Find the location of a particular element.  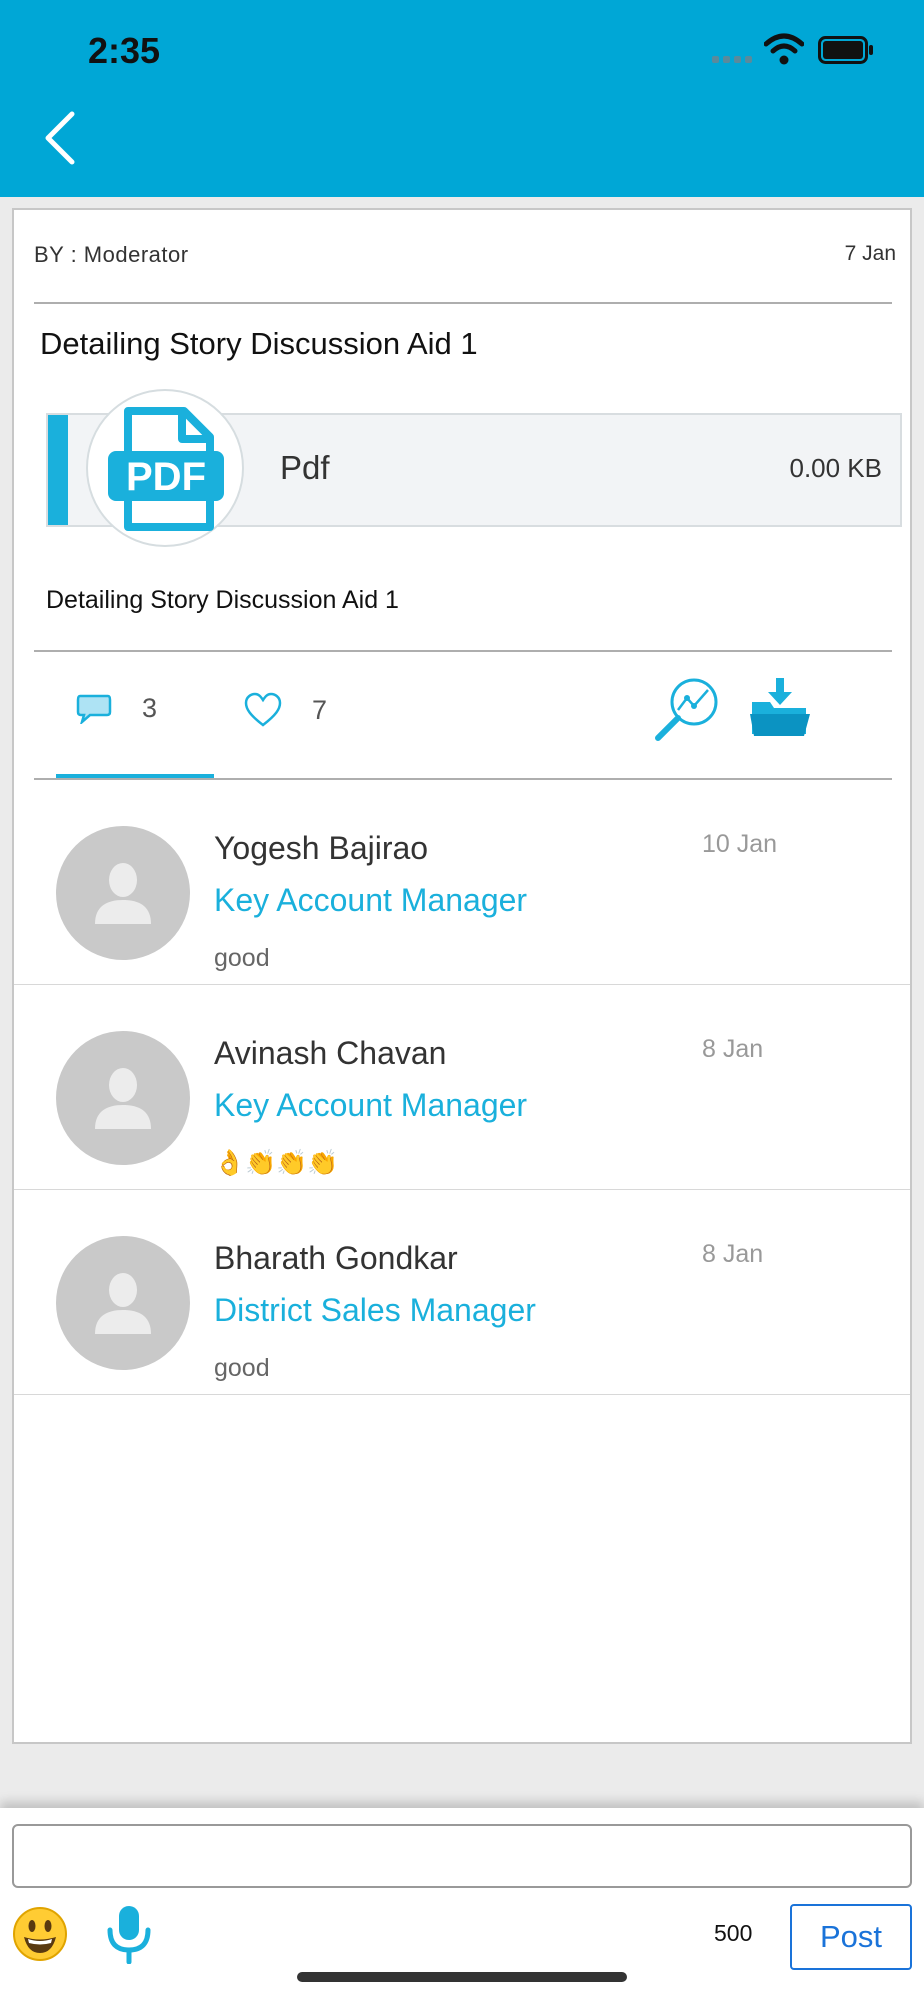

battery-icon is located at coordinates (845, 50).